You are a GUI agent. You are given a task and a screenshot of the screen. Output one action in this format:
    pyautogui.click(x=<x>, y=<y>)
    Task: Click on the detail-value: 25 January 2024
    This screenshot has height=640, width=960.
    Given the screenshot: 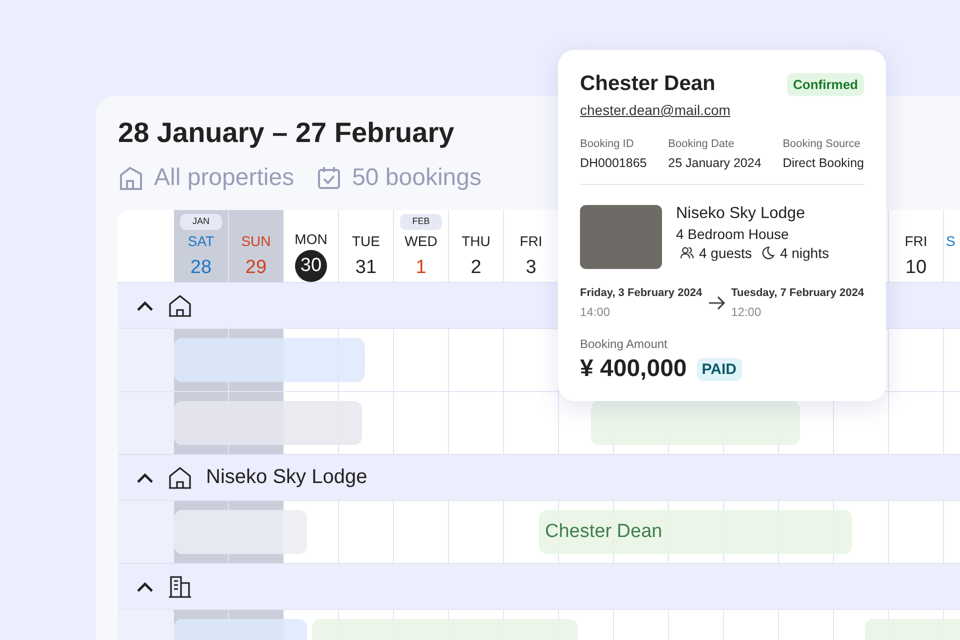 What is the action you would take?
    pyautogui.click(x=715, y=163)
    